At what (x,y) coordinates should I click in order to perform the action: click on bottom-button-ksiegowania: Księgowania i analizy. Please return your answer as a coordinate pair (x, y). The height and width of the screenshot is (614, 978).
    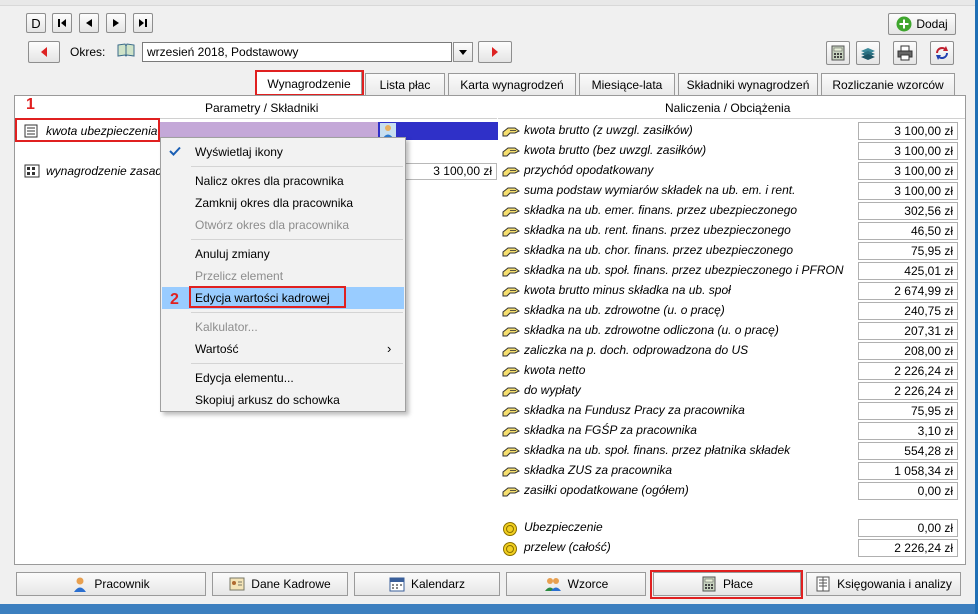
    Looking at the image, I should click on (883, 584).